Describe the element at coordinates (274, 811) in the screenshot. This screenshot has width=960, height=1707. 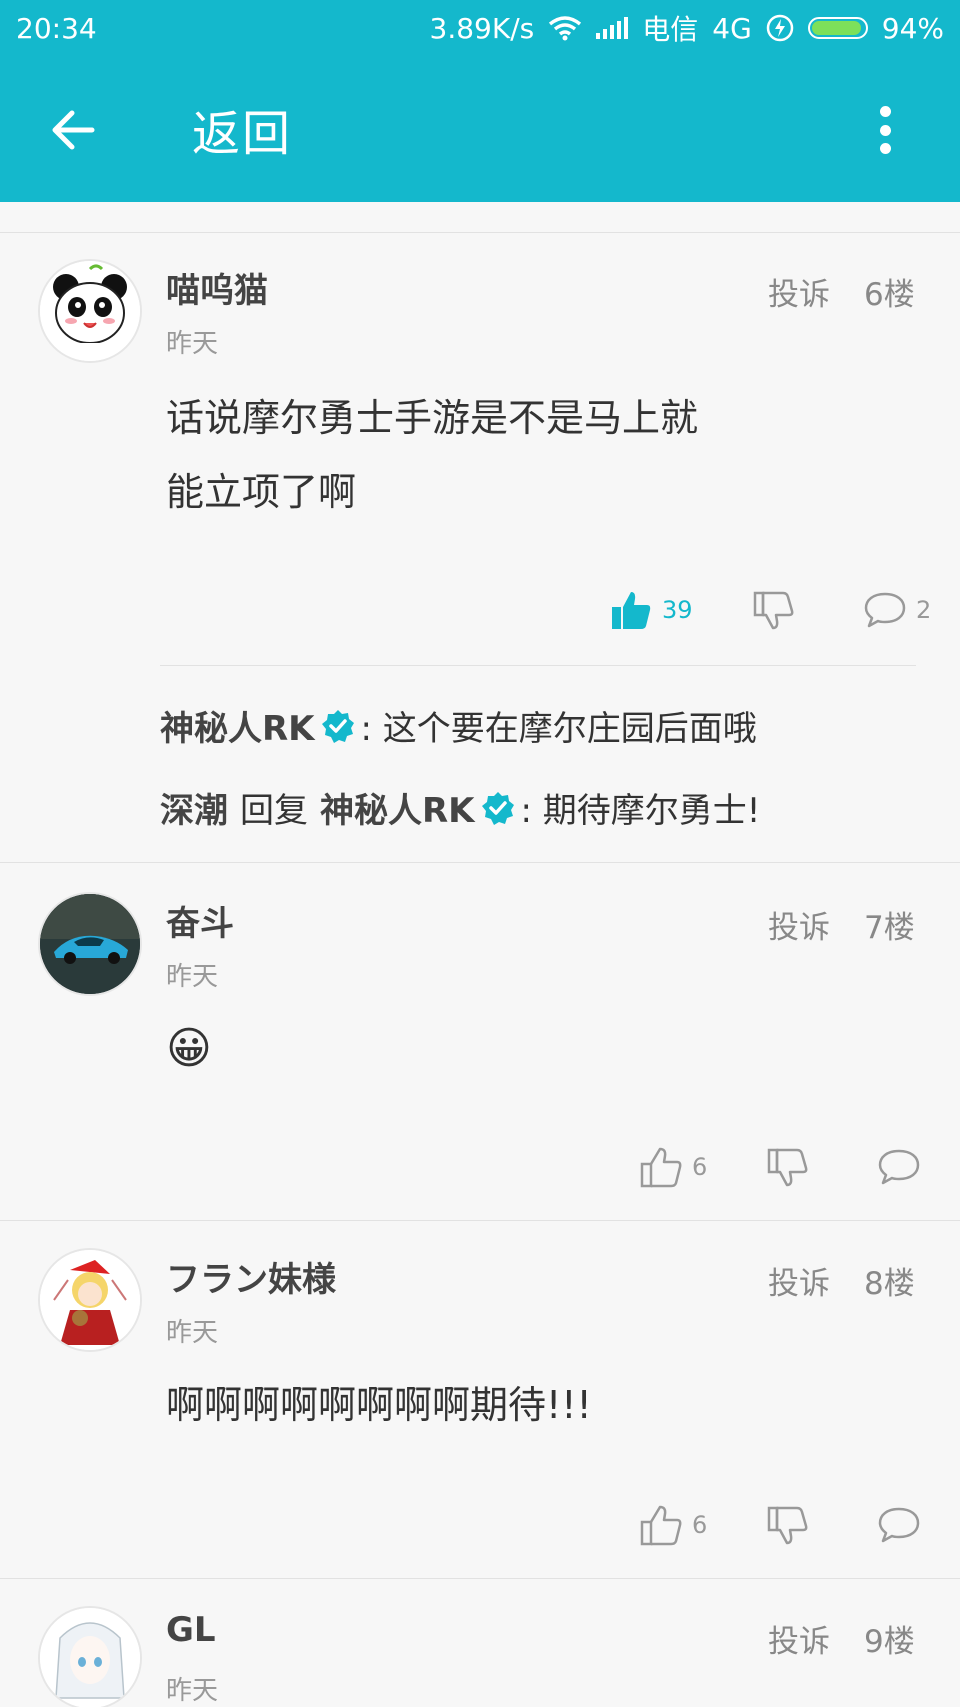
I see `reply-verb: 回复` at that location.